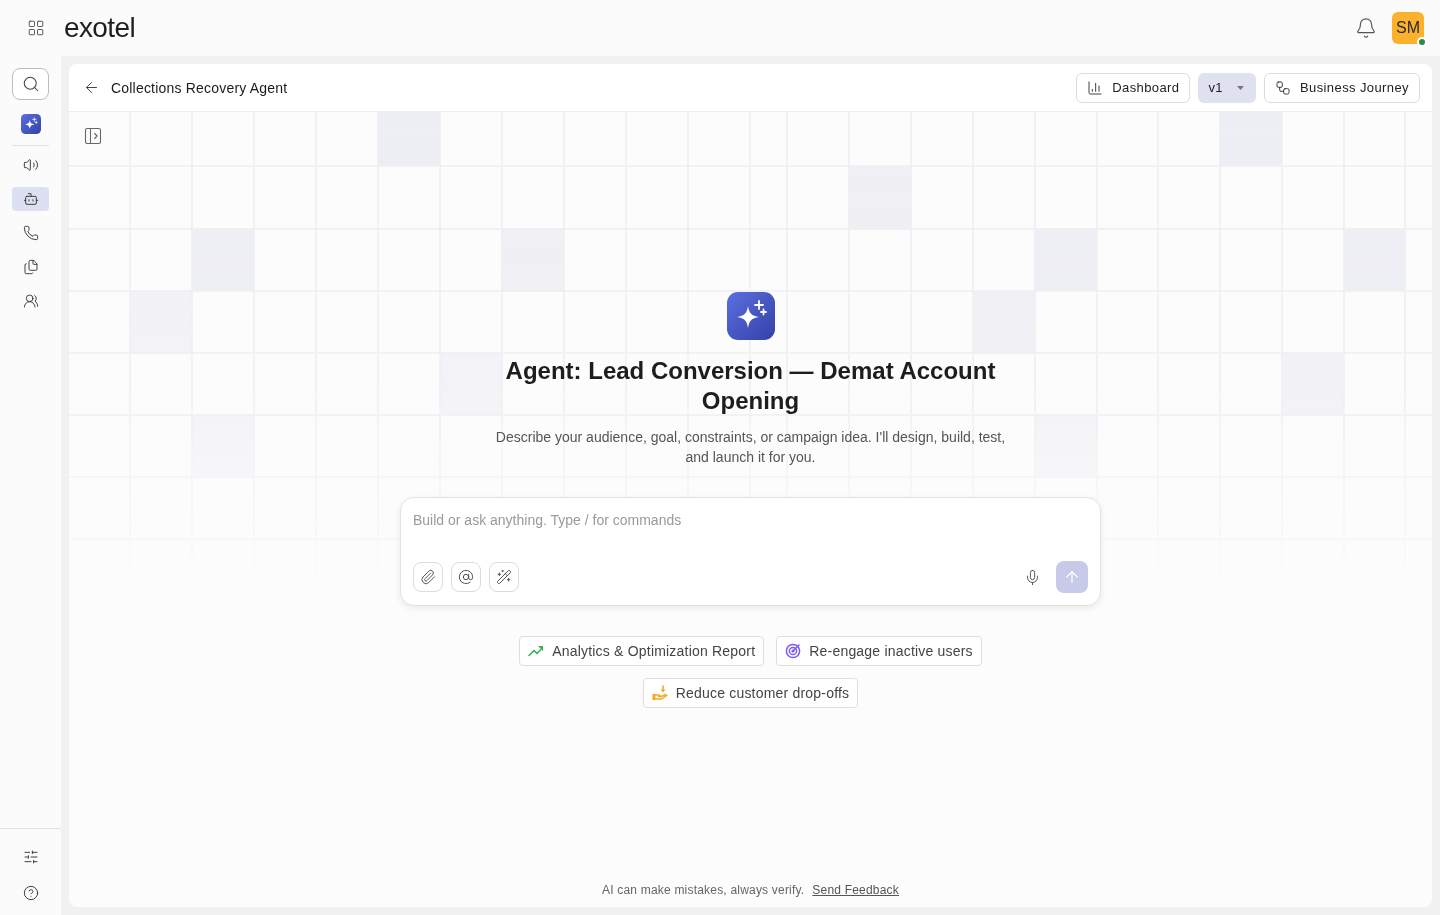 The height and width of the screenshot is (915, 1440). What do you see at coordinates (30, 233) in the screenshot?
I see `phone-icon` at bounding box center [30, 233].